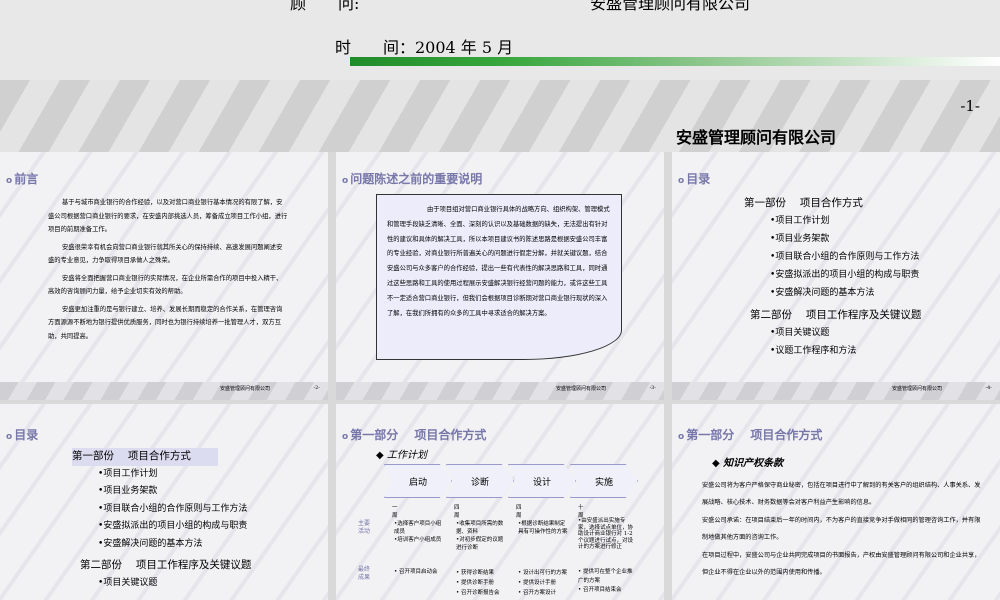 This screenshot has height=600, width=1000. What do you see at coordinates (604, 481) in the screenshot?
I see `step-implement: 实施` at bounding box center [604, 481].